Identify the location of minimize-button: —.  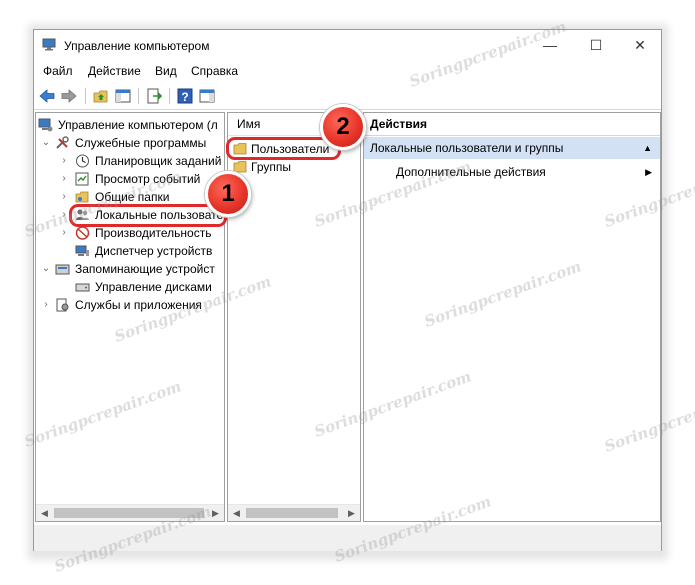
(550, 45).